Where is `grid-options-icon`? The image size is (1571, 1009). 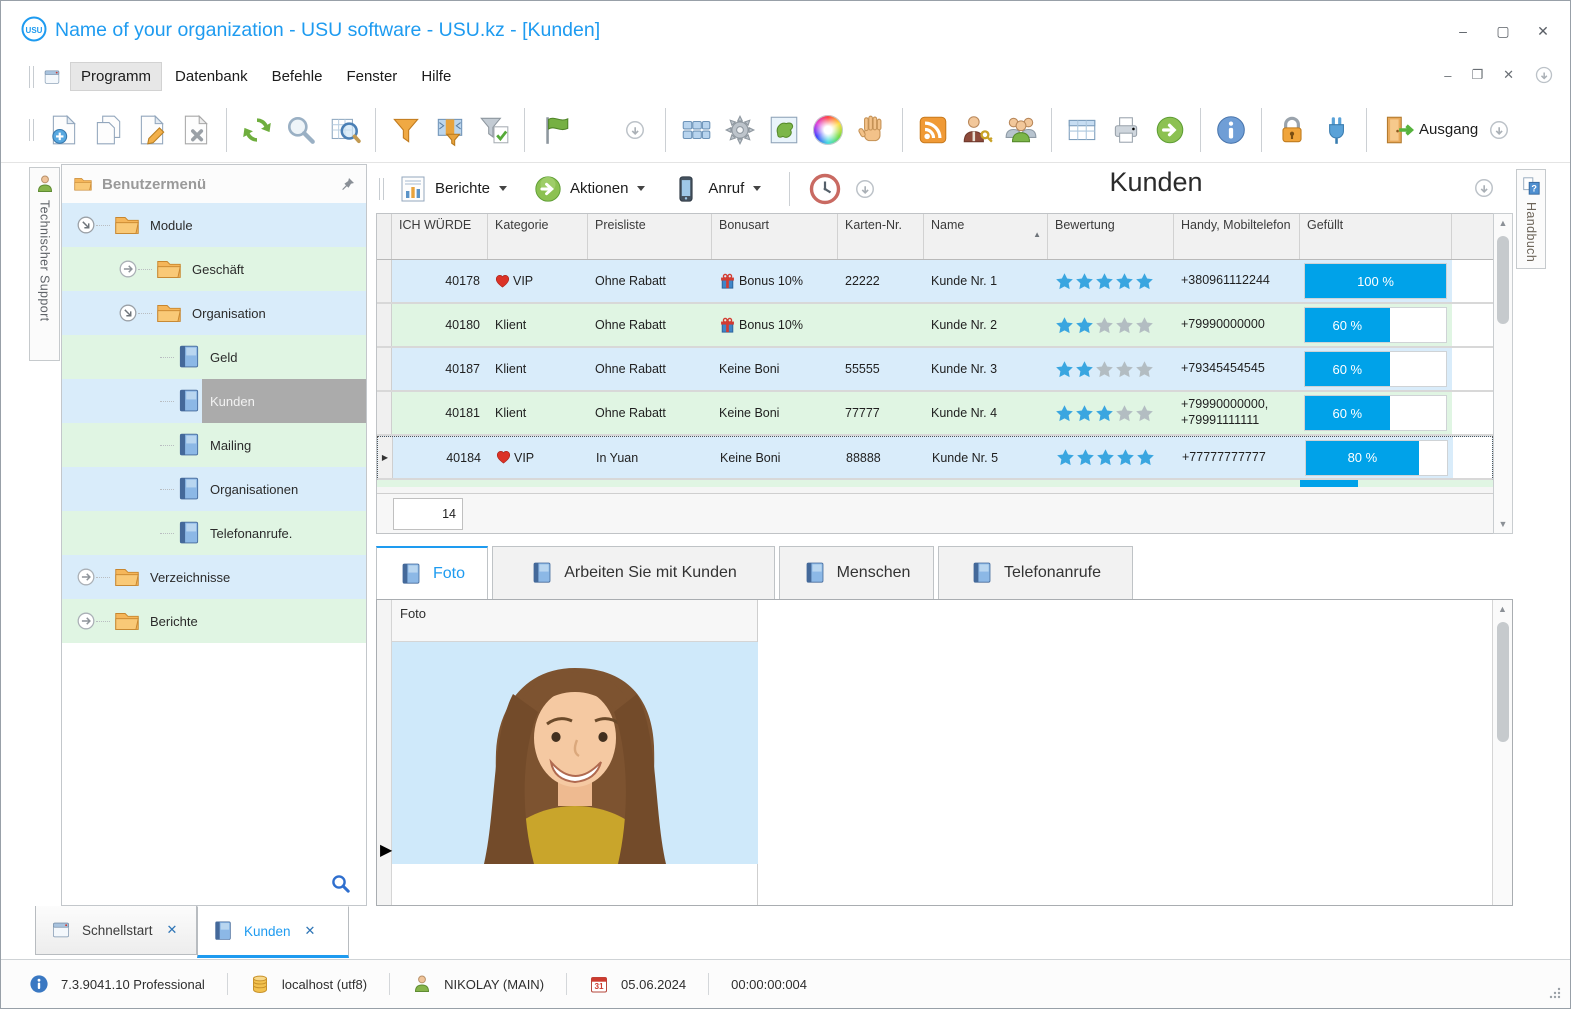
grid-options-icon is located at coordinates (1484, 188).